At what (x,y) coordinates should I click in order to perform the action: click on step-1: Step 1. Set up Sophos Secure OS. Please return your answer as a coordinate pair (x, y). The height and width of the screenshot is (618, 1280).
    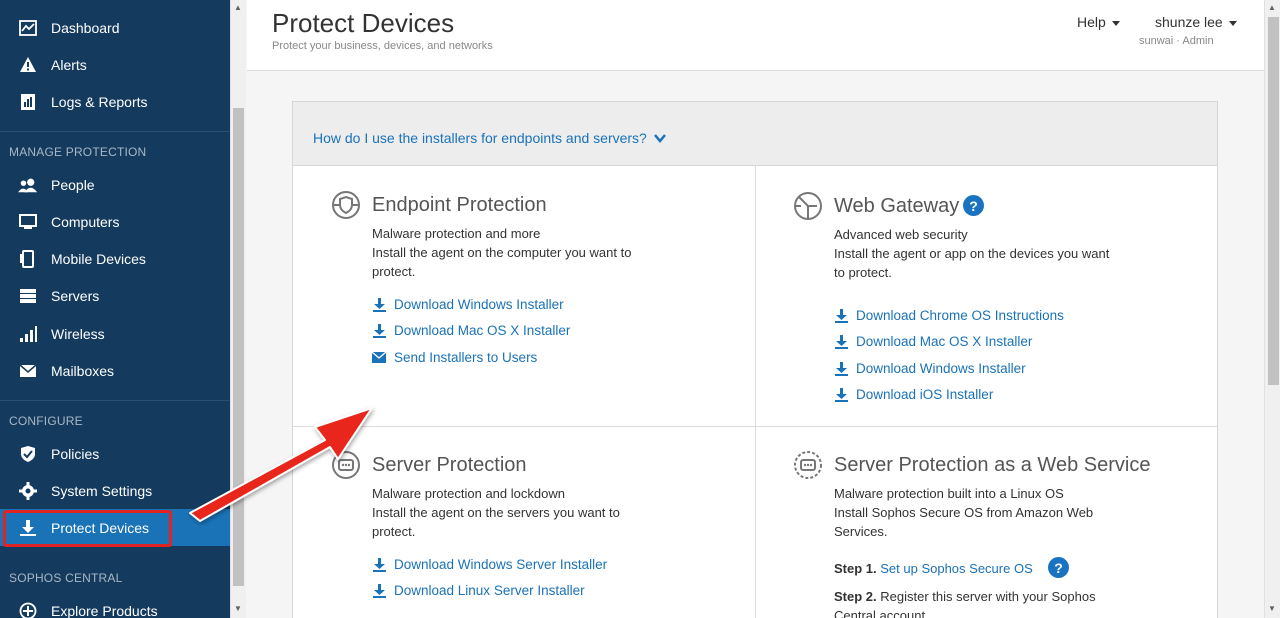
    Looking at the image, I should click on (933, 568).